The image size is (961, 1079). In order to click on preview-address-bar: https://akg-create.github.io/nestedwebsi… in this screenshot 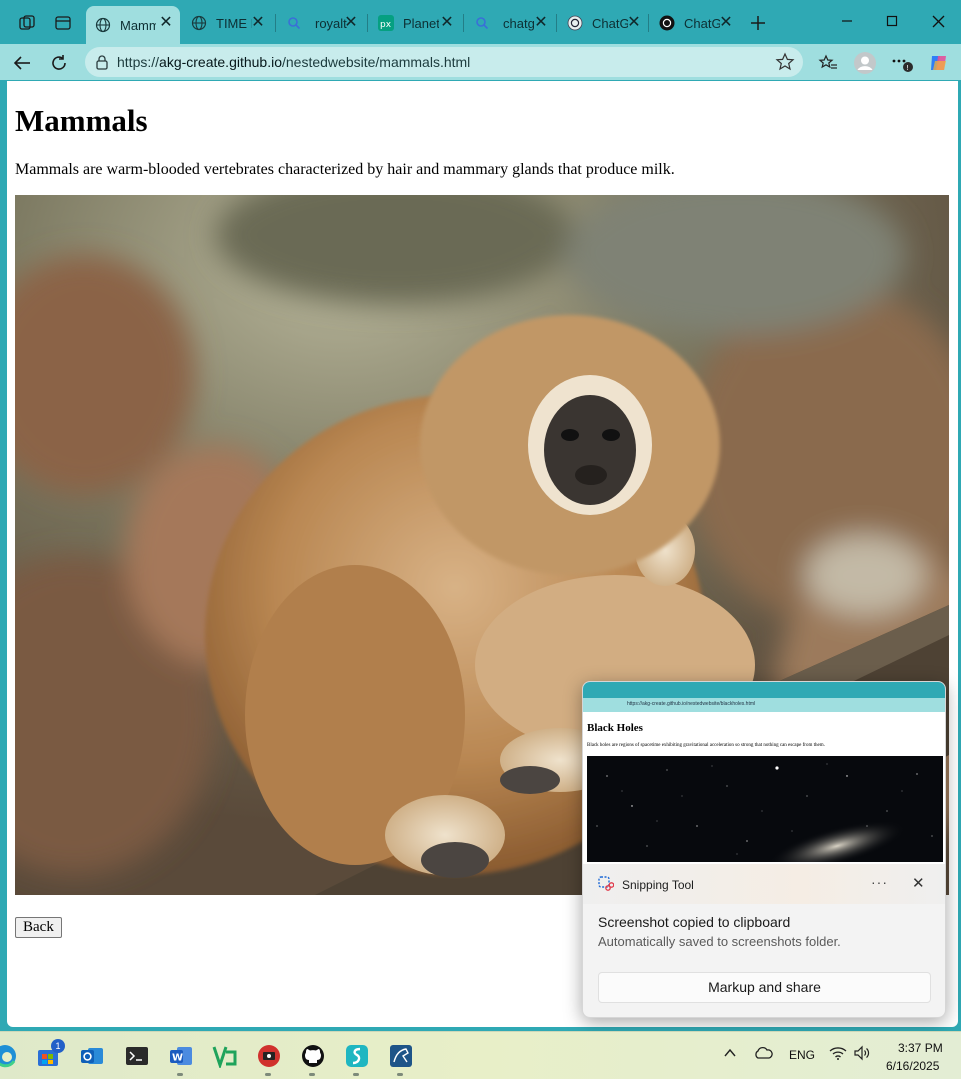, I will do `click(764, 705)`.